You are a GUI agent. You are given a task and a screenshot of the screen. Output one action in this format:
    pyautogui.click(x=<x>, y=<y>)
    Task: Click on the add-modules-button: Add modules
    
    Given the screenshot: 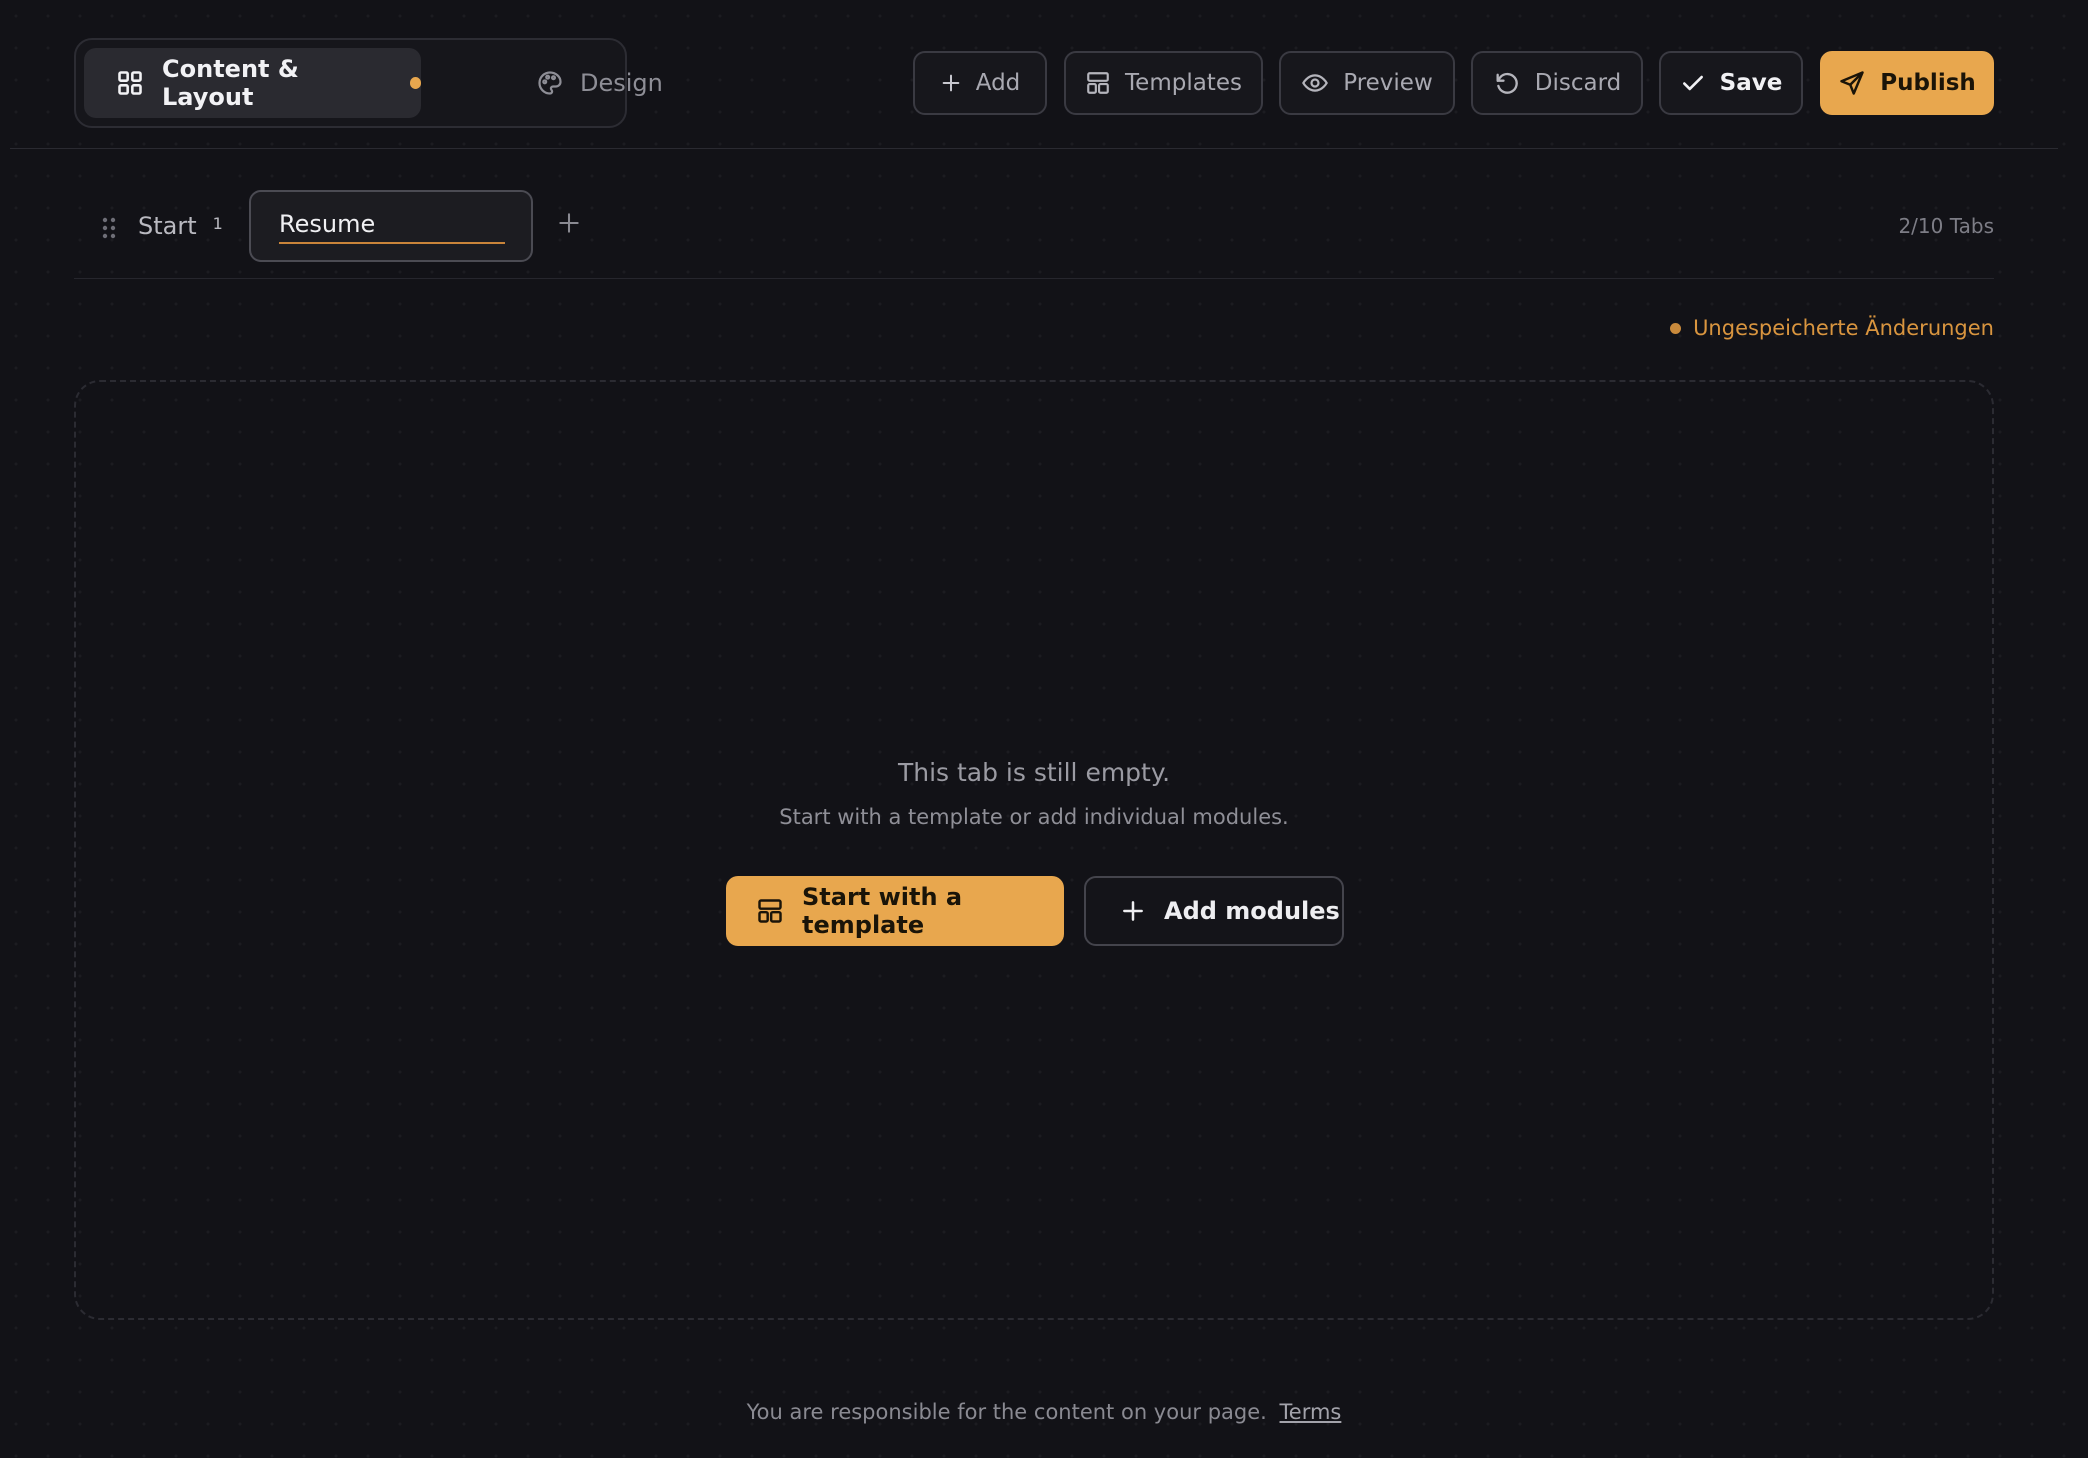 What is the action you would take?
    pyautogui.click(x=1214, y=911)
    